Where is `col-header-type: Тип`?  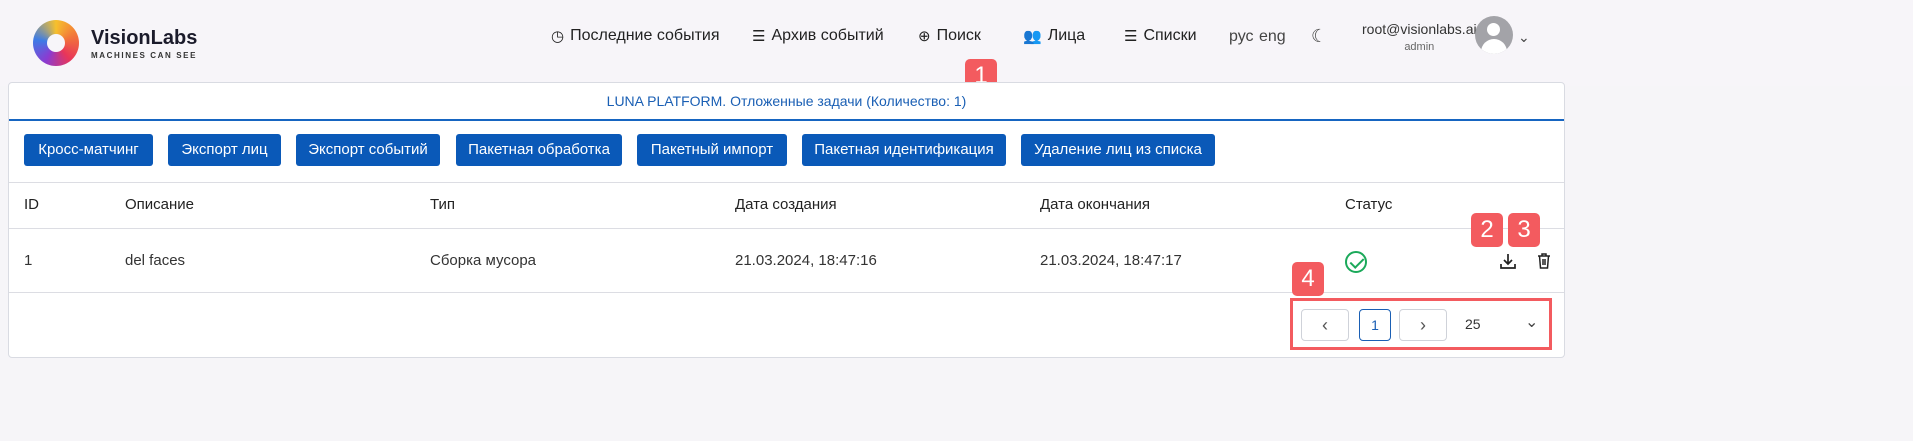 col-header-type: Тип is located at coordinates (443, 204).